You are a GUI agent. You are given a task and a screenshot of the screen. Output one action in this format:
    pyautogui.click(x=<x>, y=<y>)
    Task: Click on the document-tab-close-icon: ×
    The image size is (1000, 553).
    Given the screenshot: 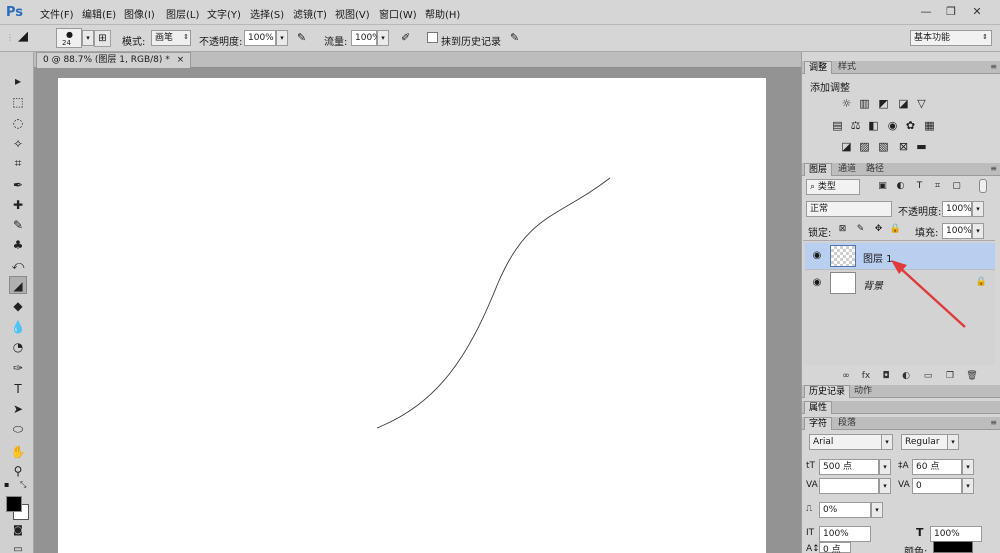 What is the action you would take?
    pyautogui.click(x=181, y=60)
    